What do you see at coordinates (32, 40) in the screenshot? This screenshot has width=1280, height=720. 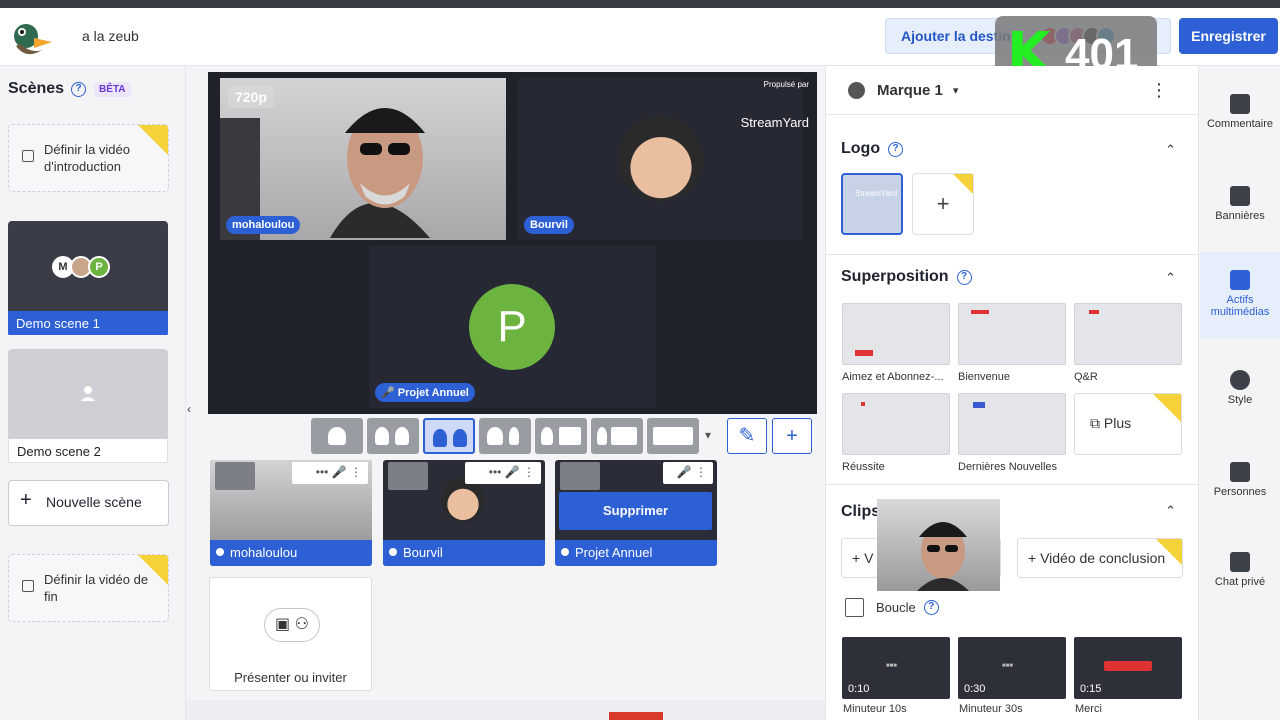 I see `streamyard-logo` at bounding box center [32, 40].